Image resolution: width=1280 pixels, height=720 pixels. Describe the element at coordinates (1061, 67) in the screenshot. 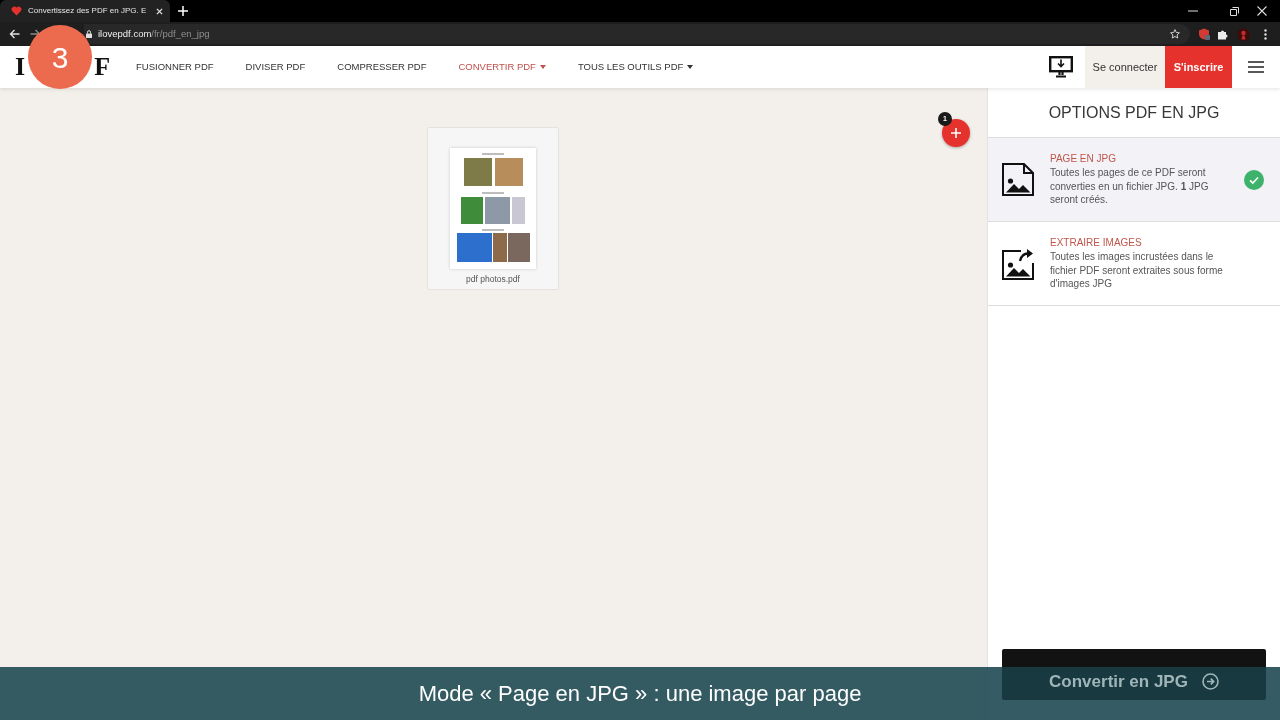

I see `desktop-download-icon` at that location.